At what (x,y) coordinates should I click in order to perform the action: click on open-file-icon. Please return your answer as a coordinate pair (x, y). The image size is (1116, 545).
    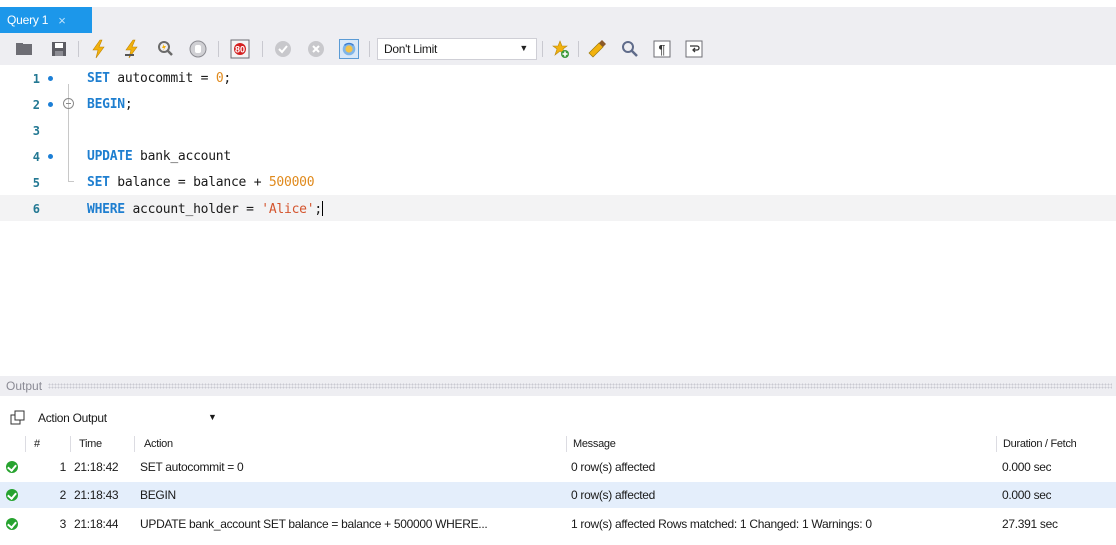
    Looking at the image, I should click on (24, 49).